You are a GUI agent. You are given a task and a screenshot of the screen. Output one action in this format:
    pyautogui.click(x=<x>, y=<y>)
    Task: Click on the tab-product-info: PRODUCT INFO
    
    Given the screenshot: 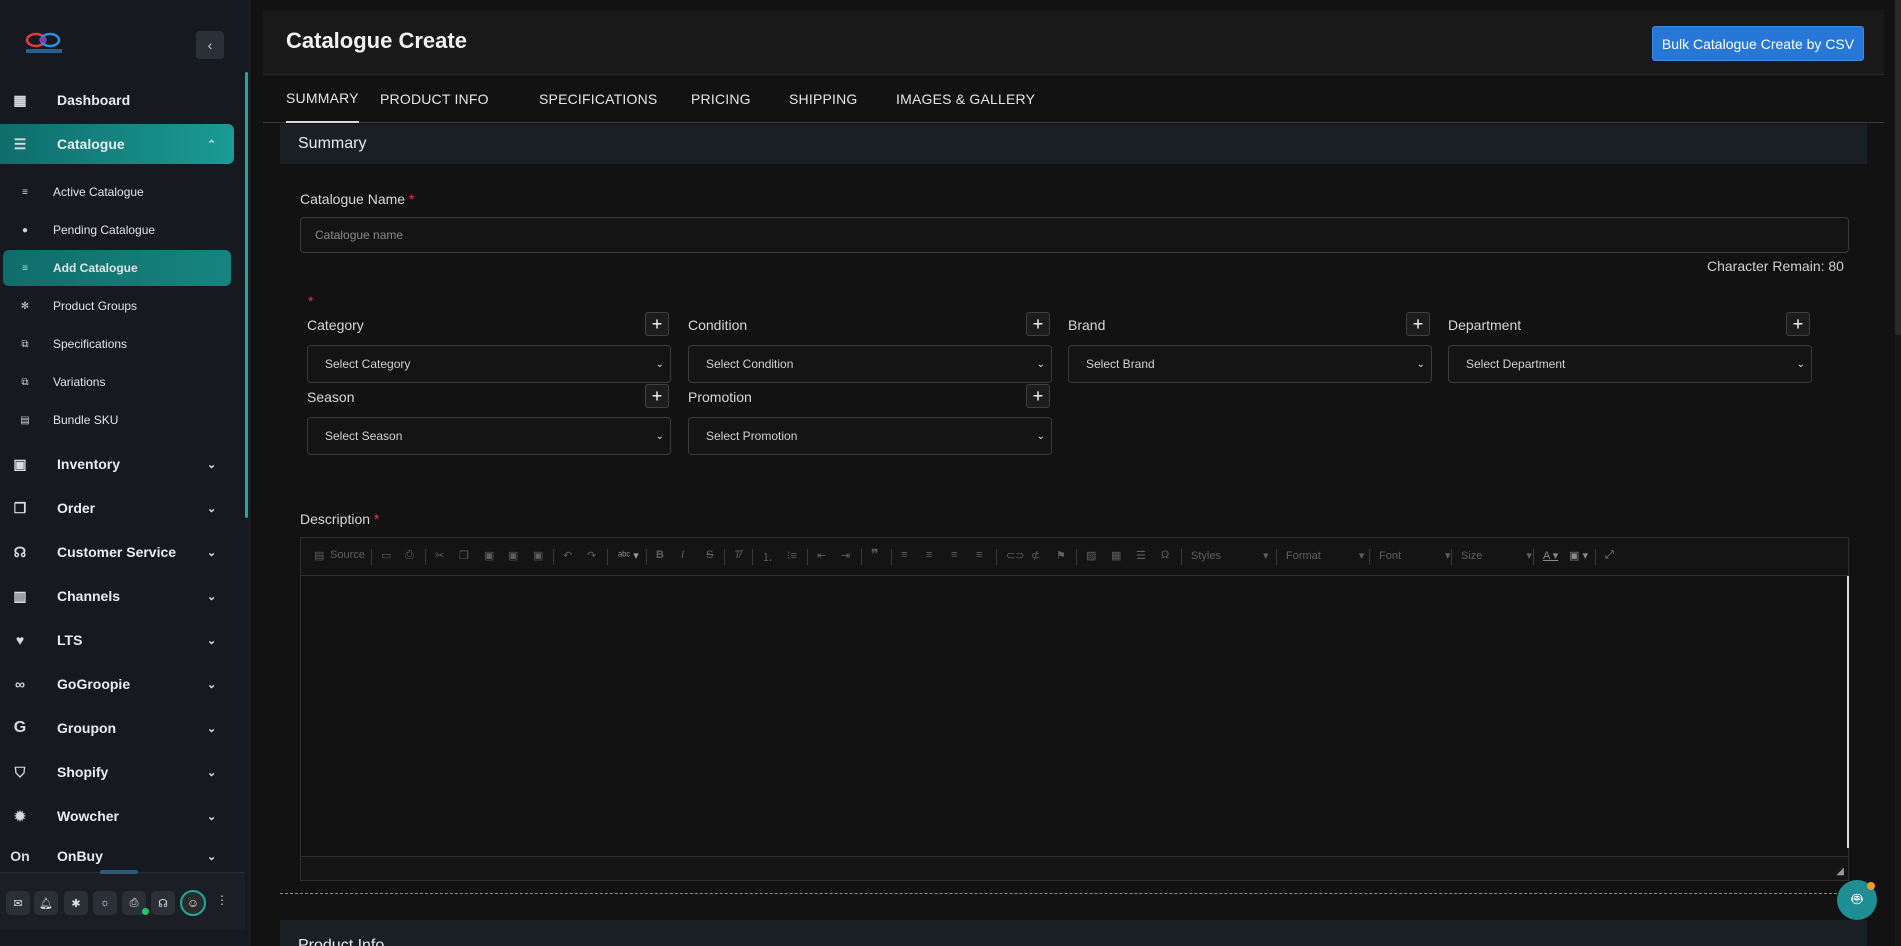 What is the action you would take?
    pyautogui.click(x=434, y=99)
    